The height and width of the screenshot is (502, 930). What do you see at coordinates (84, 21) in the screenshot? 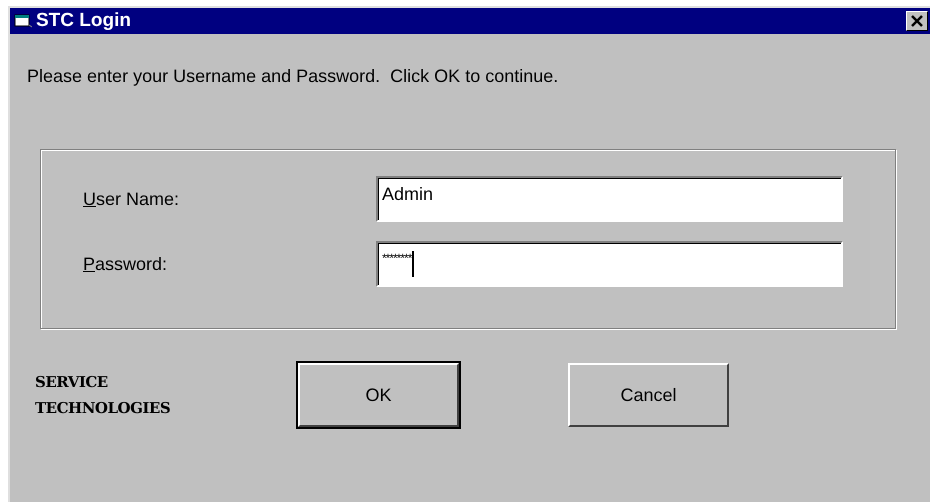
I see `window-title: STC Login` at bounding box center [84, 21].